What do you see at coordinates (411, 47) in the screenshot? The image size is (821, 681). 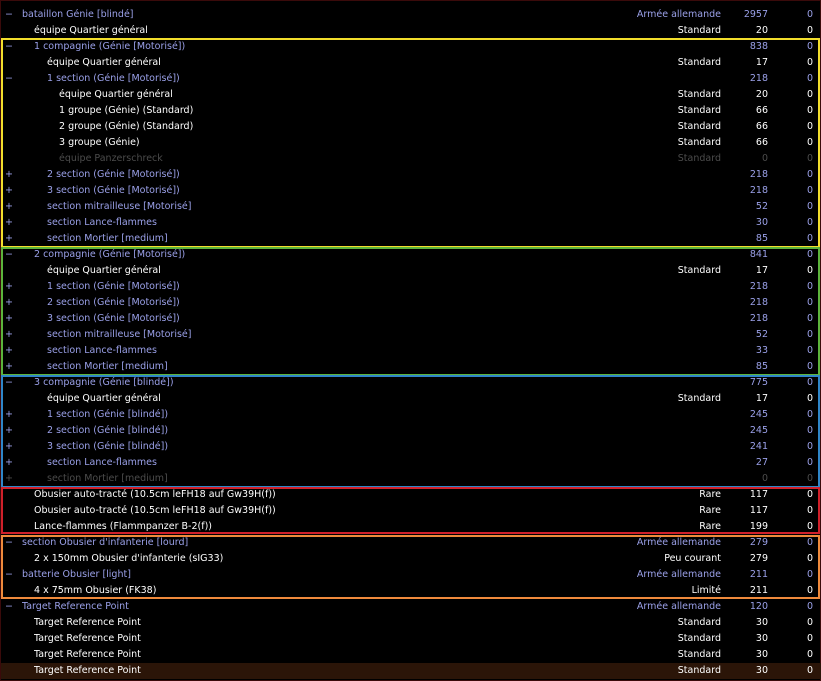 I see `tree-row: − 1 compagnie (Génie [Motorisé]) 838 0` at bounding box center [411, 47].